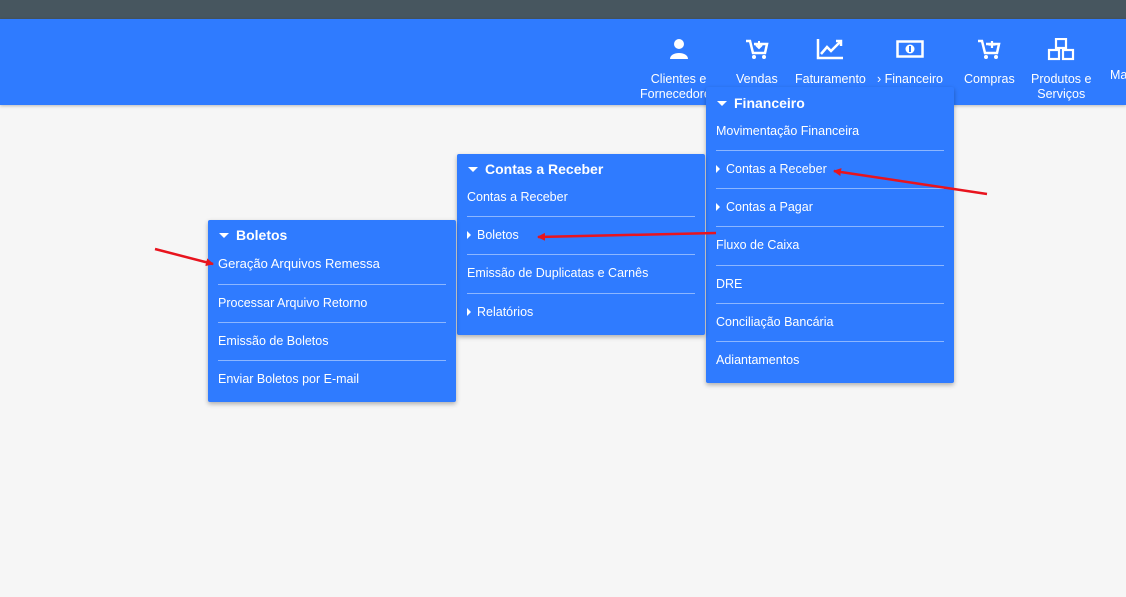  I want to click on nav-vendas: Vendas, so click(757, 62).